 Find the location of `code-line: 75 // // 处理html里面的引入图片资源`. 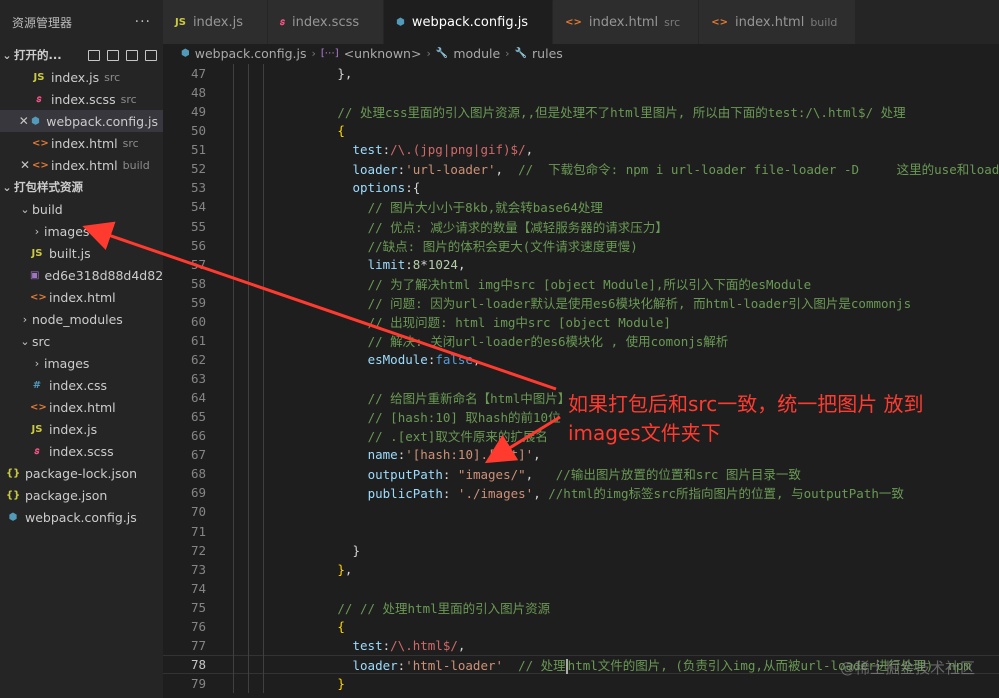

code-line: 75 // // 处理html里面的引入图片资源 is located at coordinates (581, 607).